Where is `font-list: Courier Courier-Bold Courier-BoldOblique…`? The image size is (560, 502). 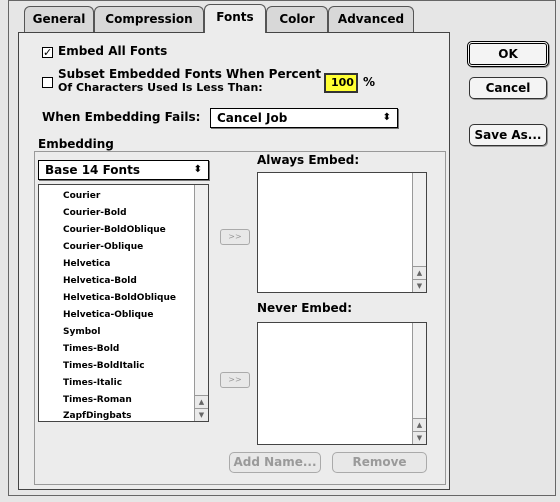 font-list: Courier Courier-Bold Courier-BoldOblique… is located at coordinates (123, 303).